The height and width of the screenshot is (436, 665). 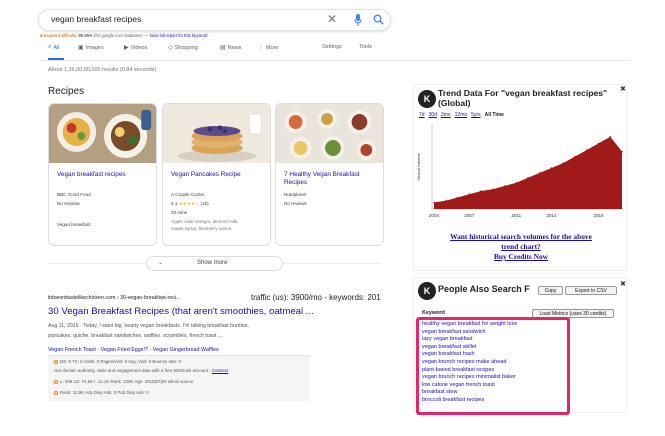 I want to click on search-bar: vegan breakfast recipes ✕, so click(x=214, y=20).